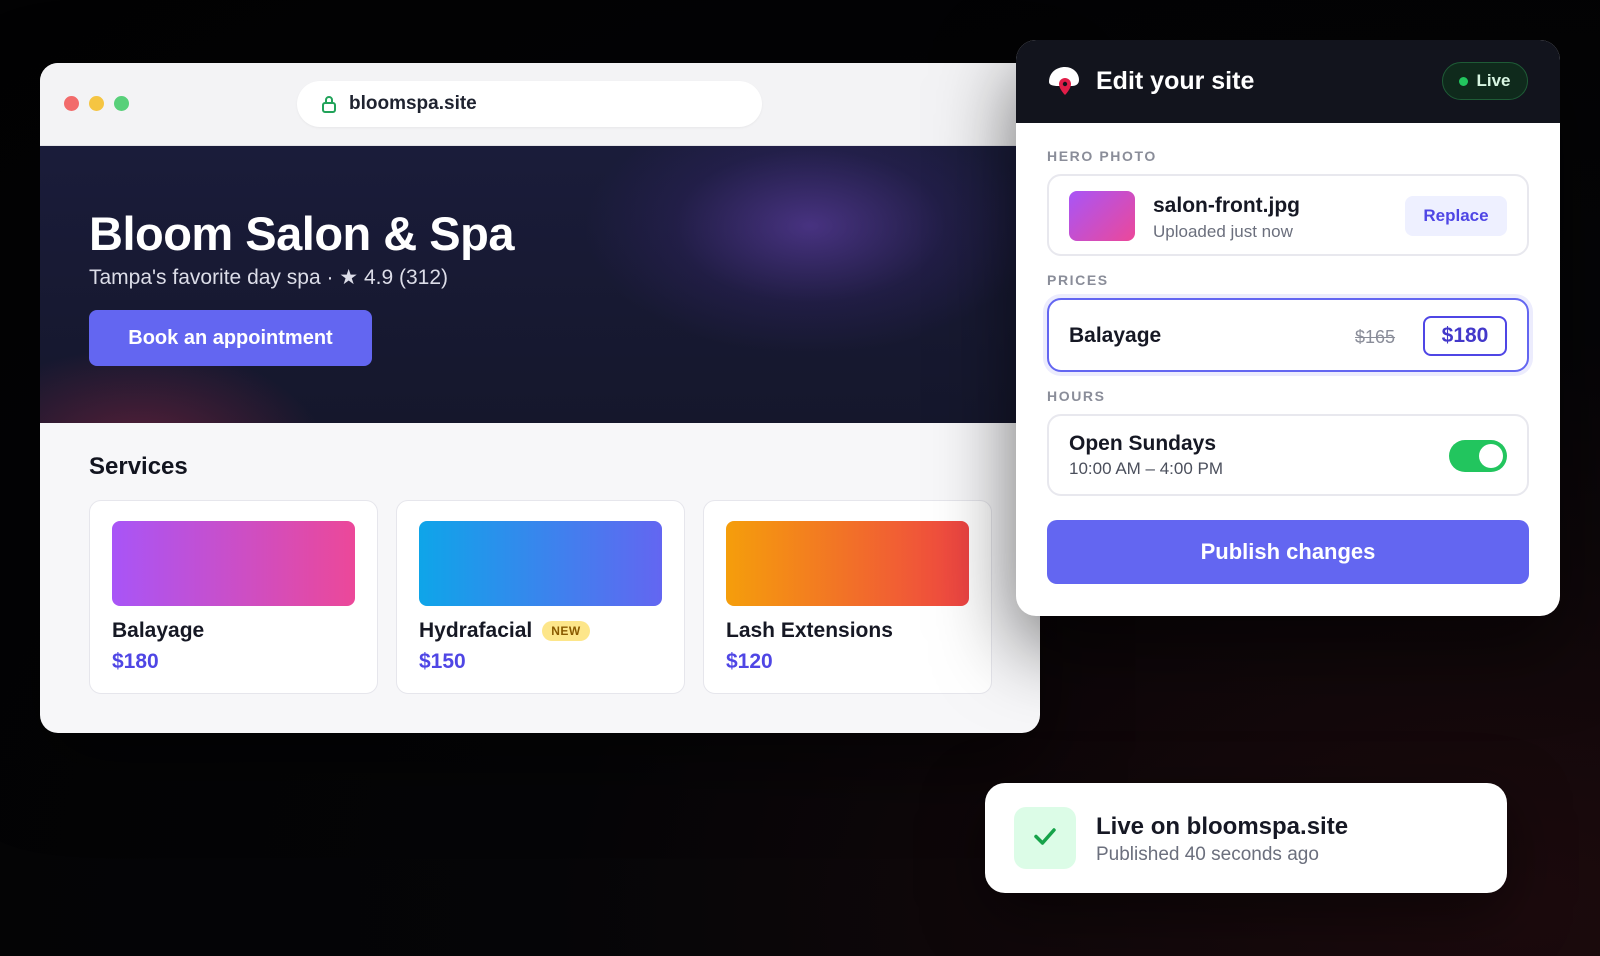  Describe the element at coordinates (302, 233) in the screenshot. I see `hero-title: Bloom Salon & Spa` at that location.